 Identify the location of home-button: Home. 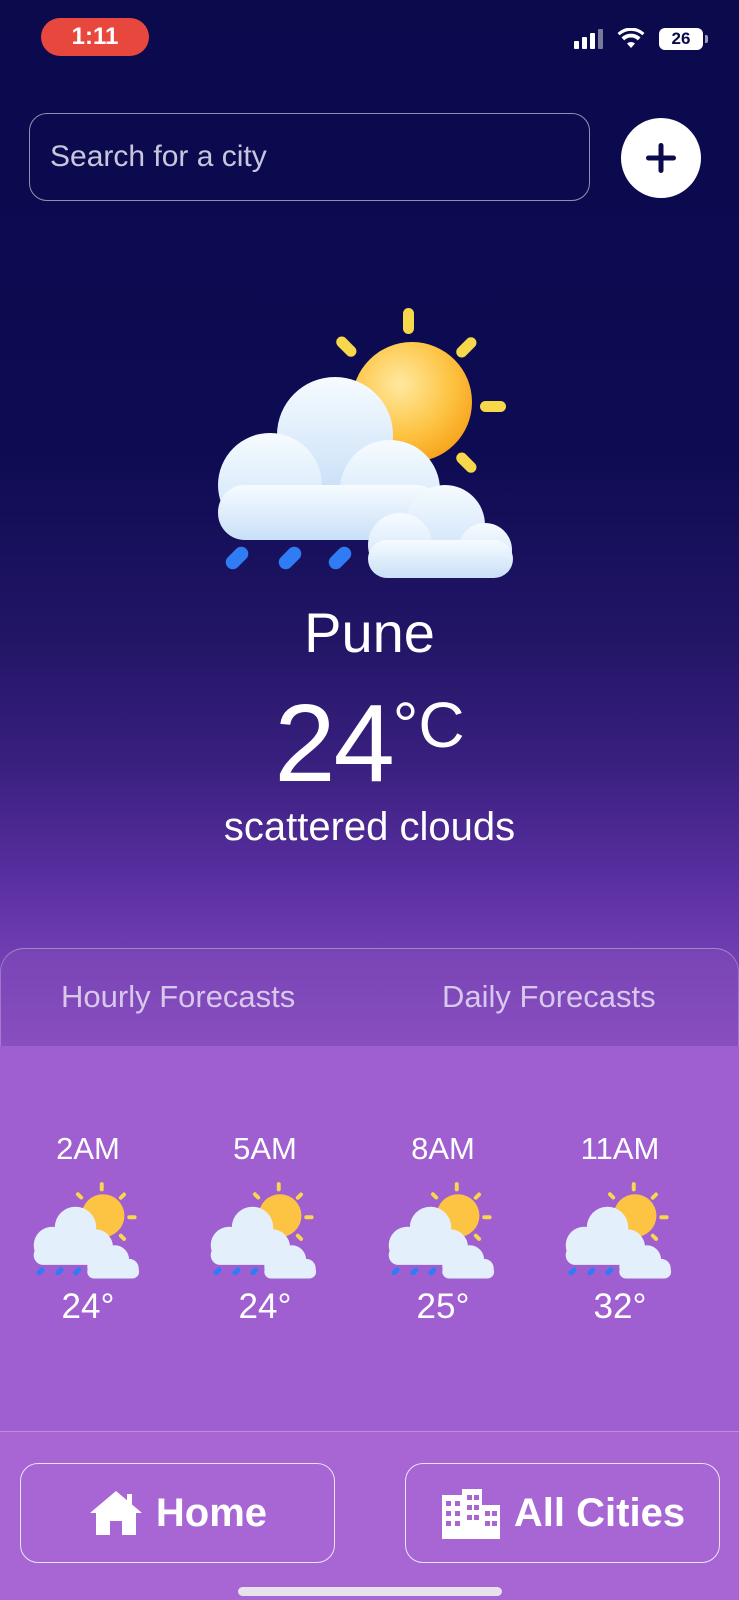
(177, 1513).